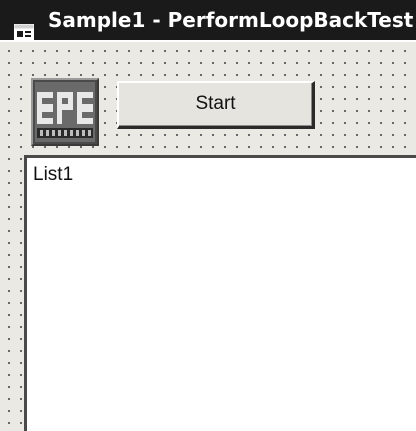 Image resolution: width=416 pixels, height=431 pixels. Describe the element at coordinates (24, 26) in the screenshot. I see `form-icon` at that location.